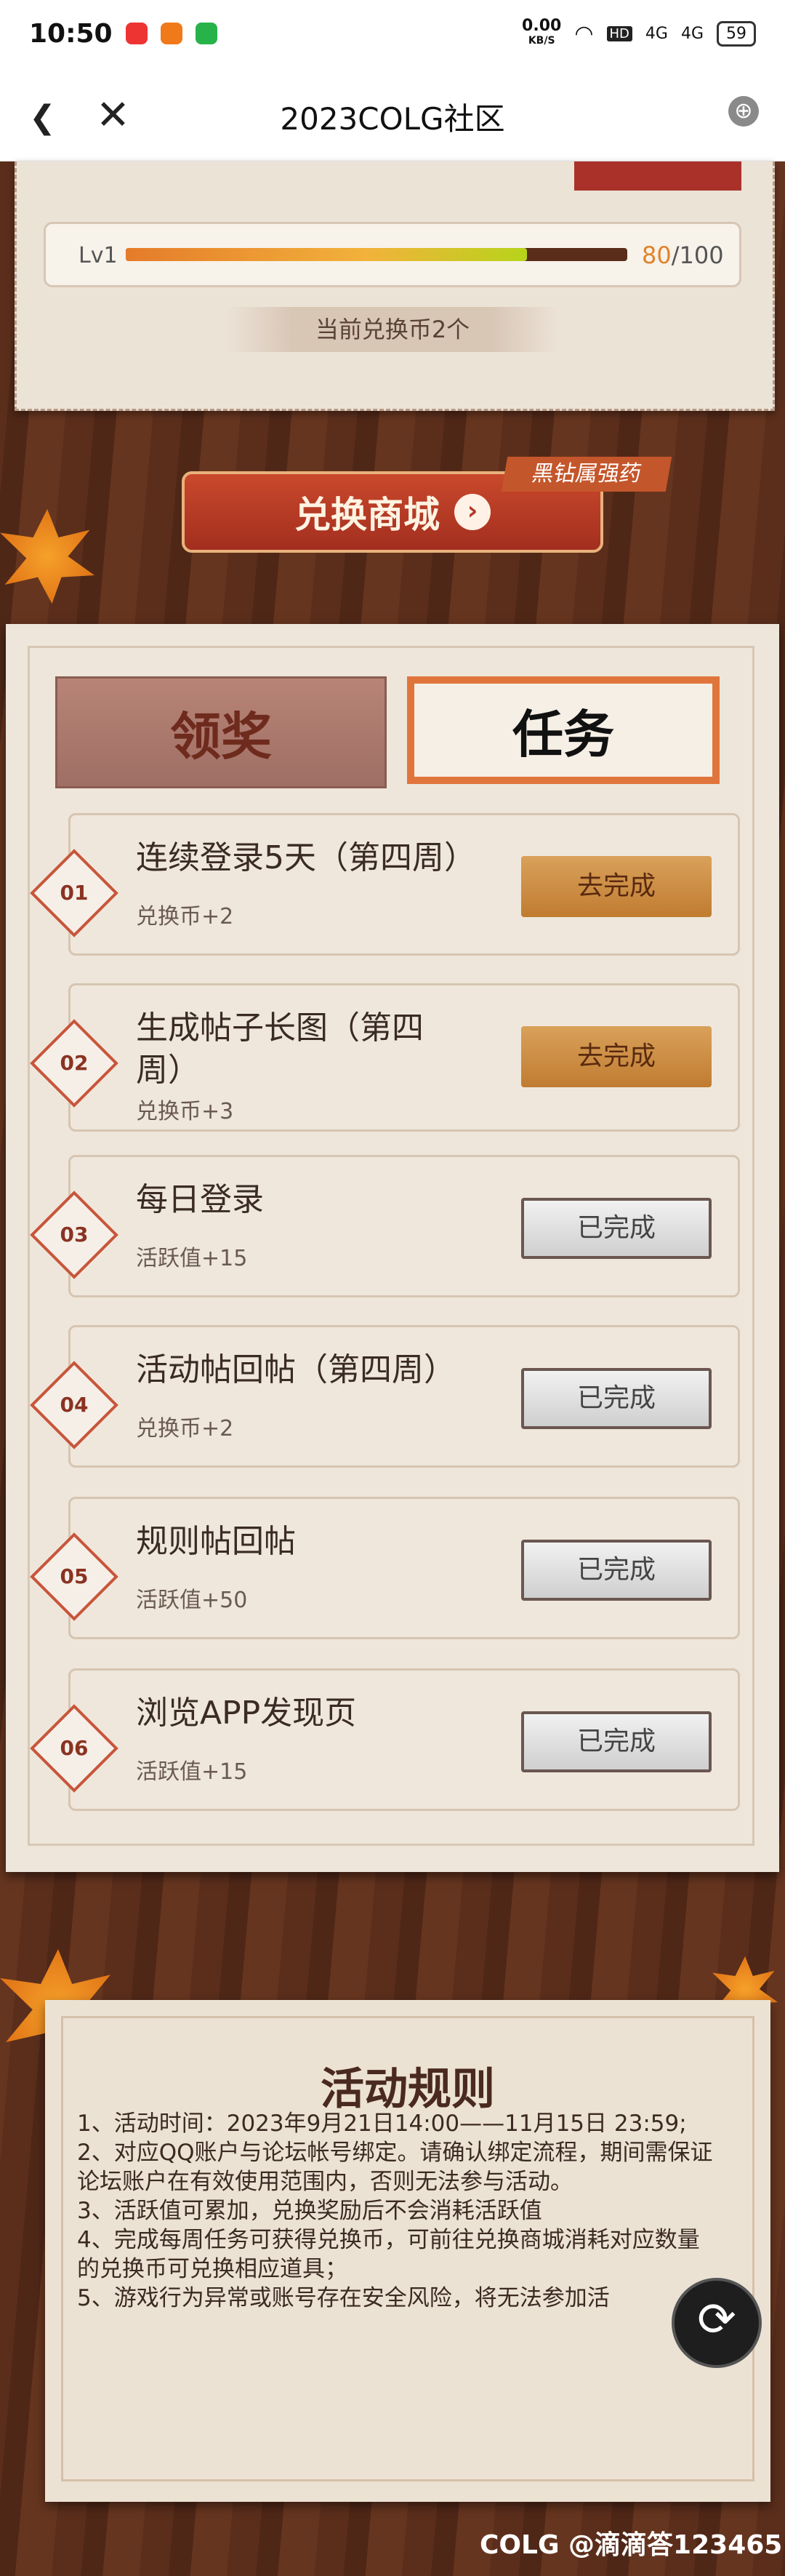 The image size is (785, 2576). What do you see at coordinates (743, 111) in the screenshot?
I see `globe-icon: ⊕` at bounding box center [743, 111].